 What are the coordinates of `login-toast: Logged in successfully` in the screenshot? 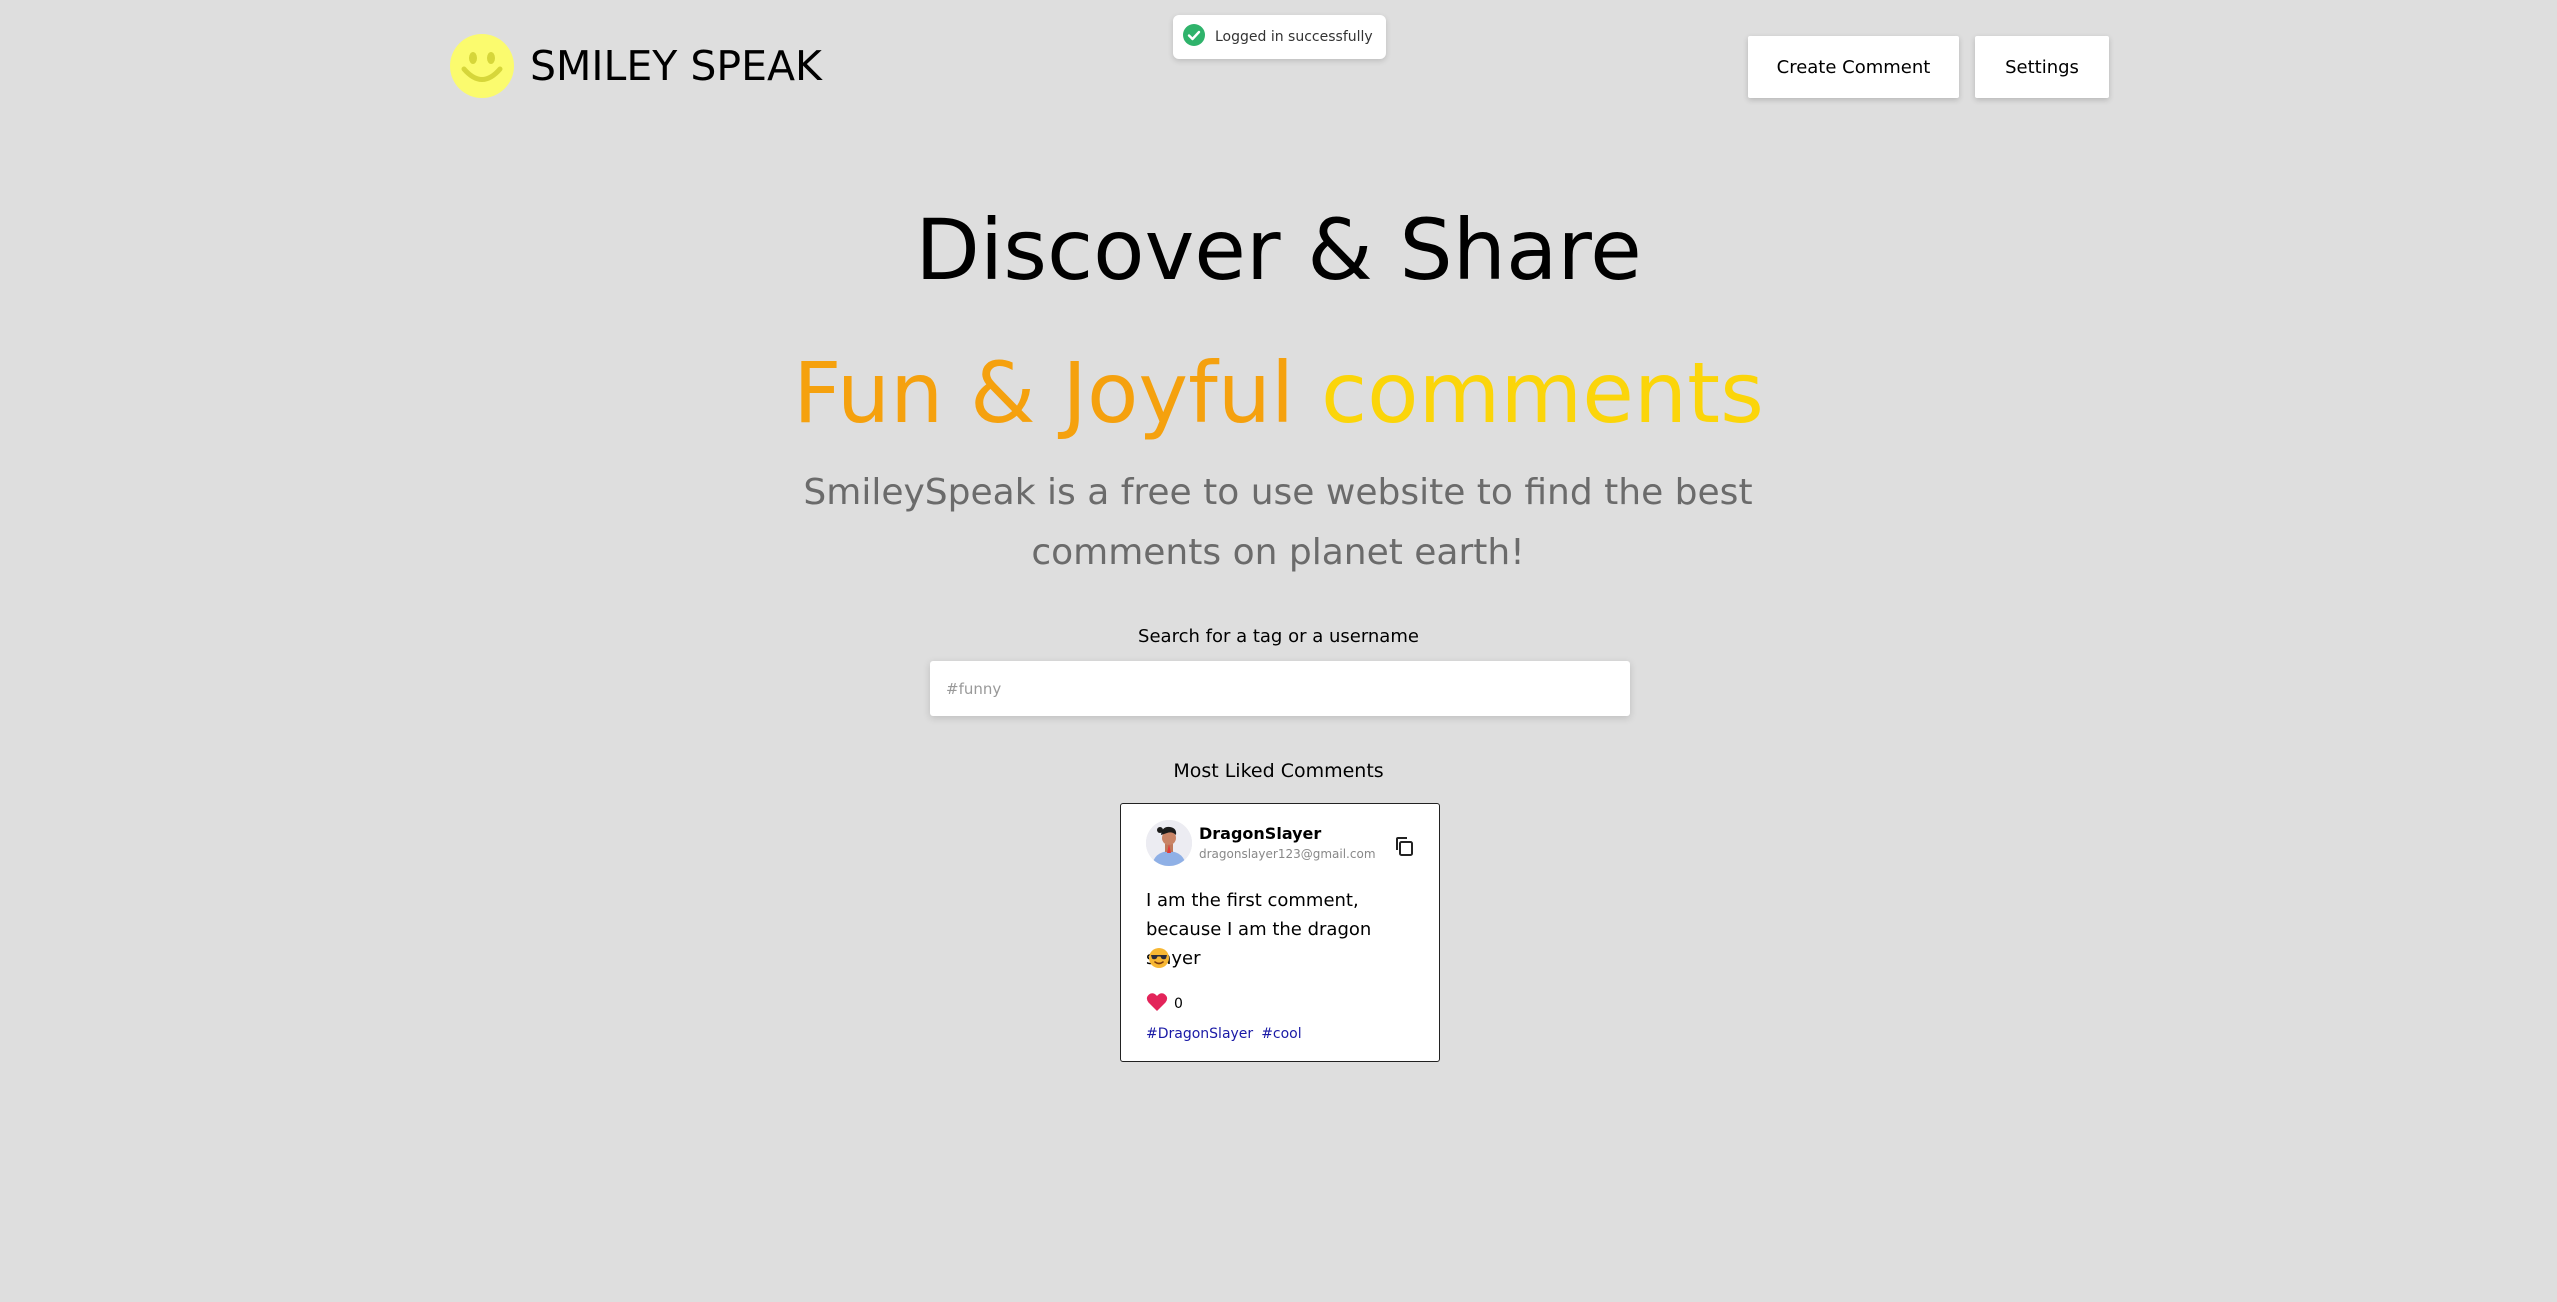 It's located at (1279, 37).